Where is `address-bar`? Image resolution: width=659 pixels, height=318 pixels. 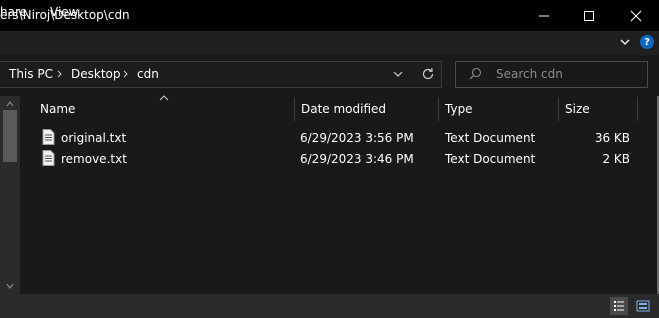 address-bar is located at coordinates (221, 74).